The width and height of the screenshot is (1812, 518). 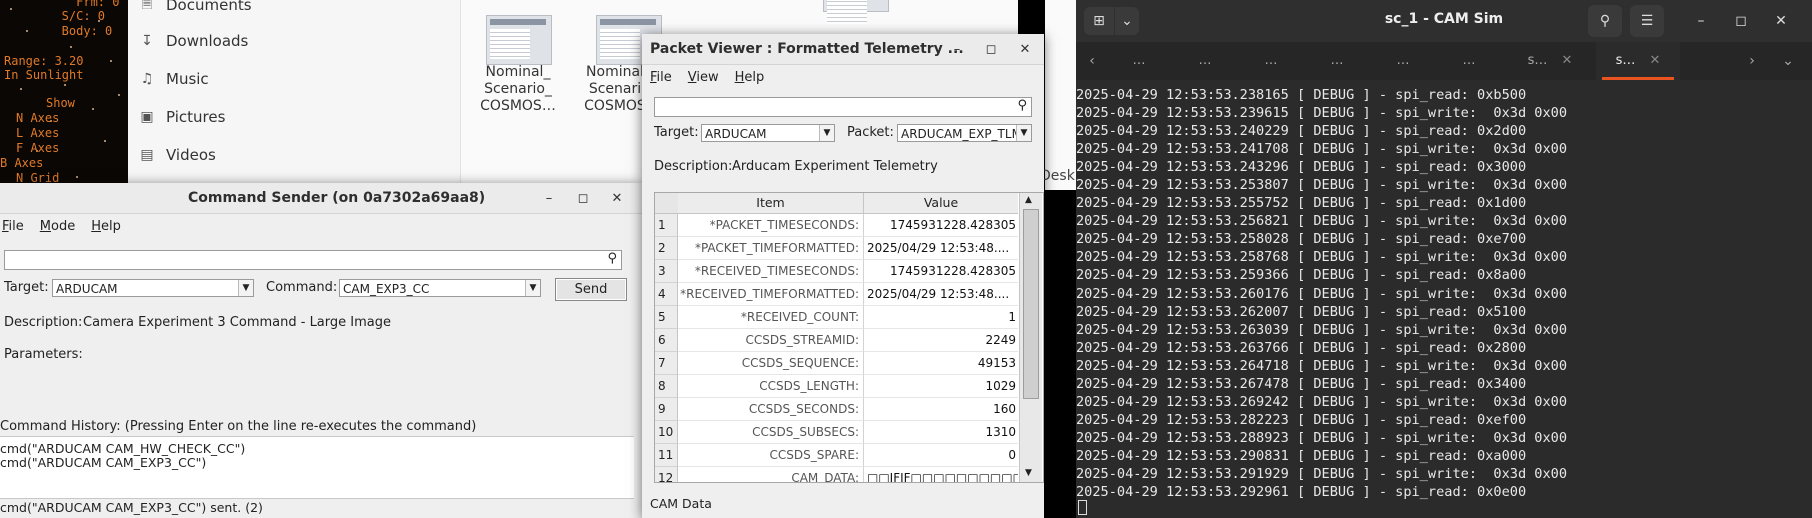 What do you see at coordinates (836, 317) in the screenshot?
I see `table-row: 5 *RECEIVED_COUNT: 1` at bounding box center [836, 317].